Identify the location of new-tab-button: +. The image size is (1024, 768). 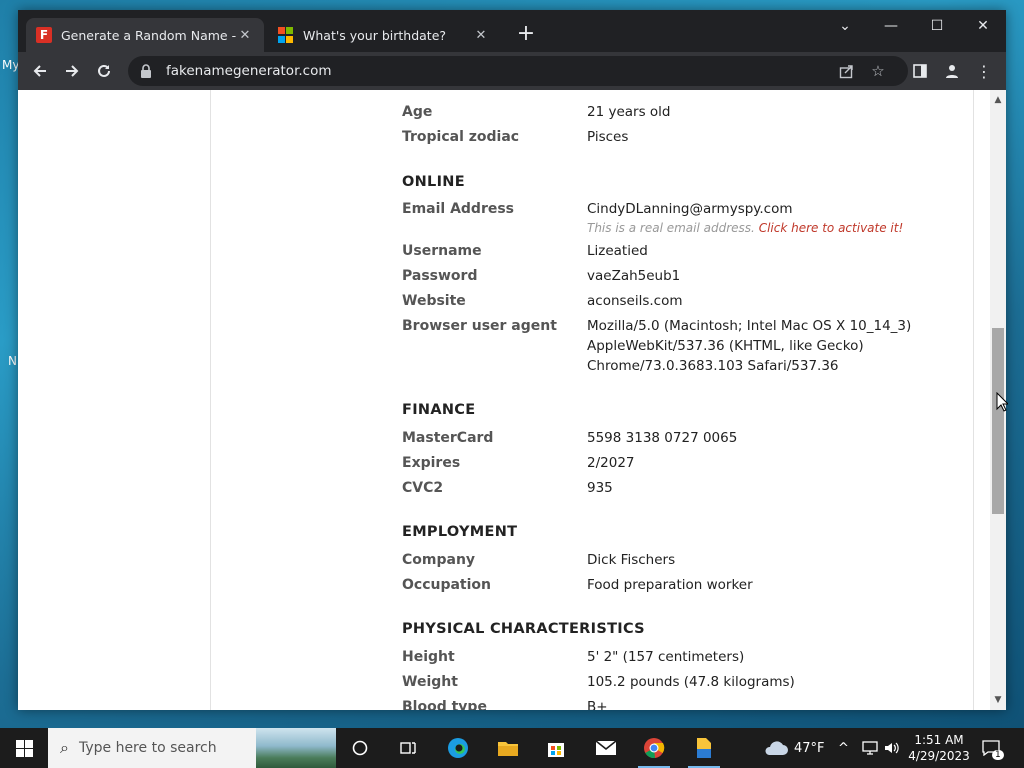
(526, 35).